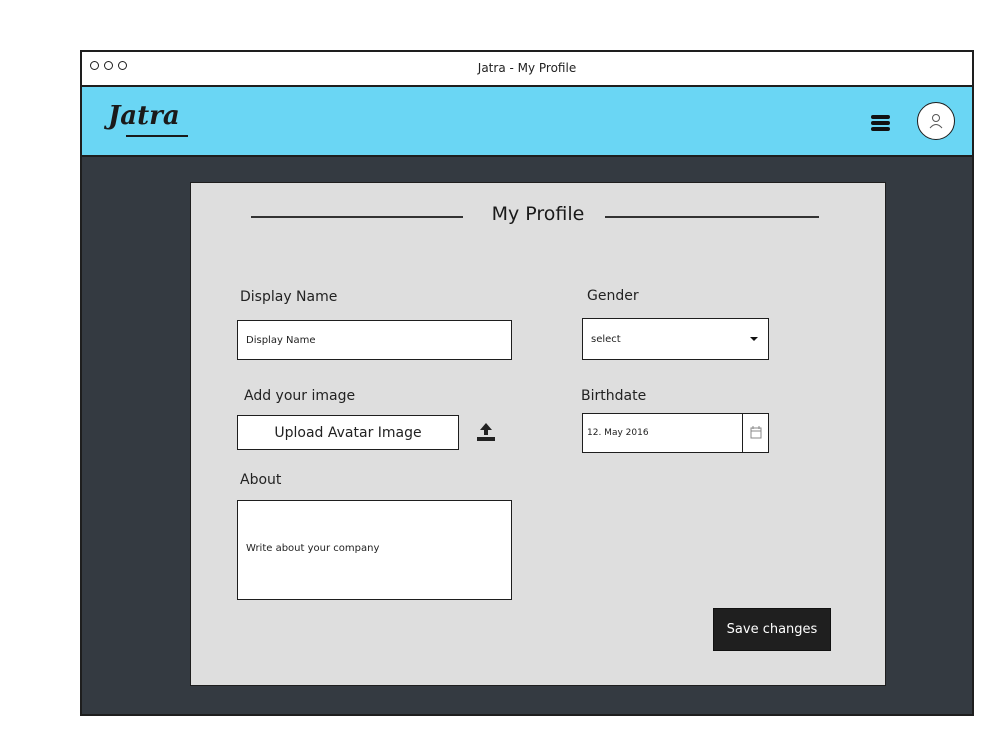  Describe the element at coordinates (618, 433) in the screenshot. I see `birthdate-value: 12. May 2016` at that location.